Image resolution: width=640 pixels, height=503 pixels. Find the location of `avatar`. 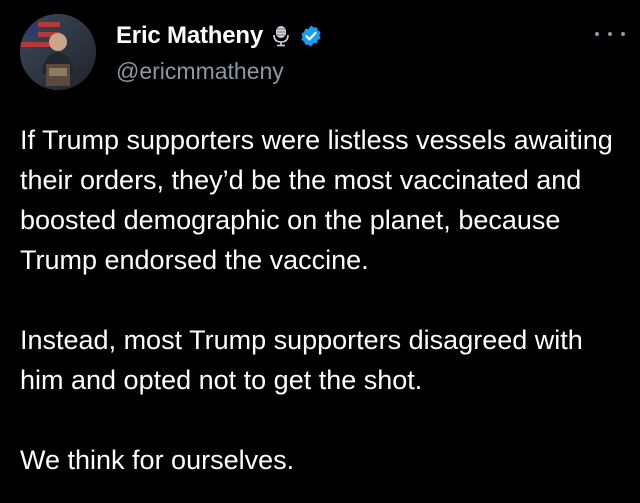

avatar is located at coordinates (58, 52).